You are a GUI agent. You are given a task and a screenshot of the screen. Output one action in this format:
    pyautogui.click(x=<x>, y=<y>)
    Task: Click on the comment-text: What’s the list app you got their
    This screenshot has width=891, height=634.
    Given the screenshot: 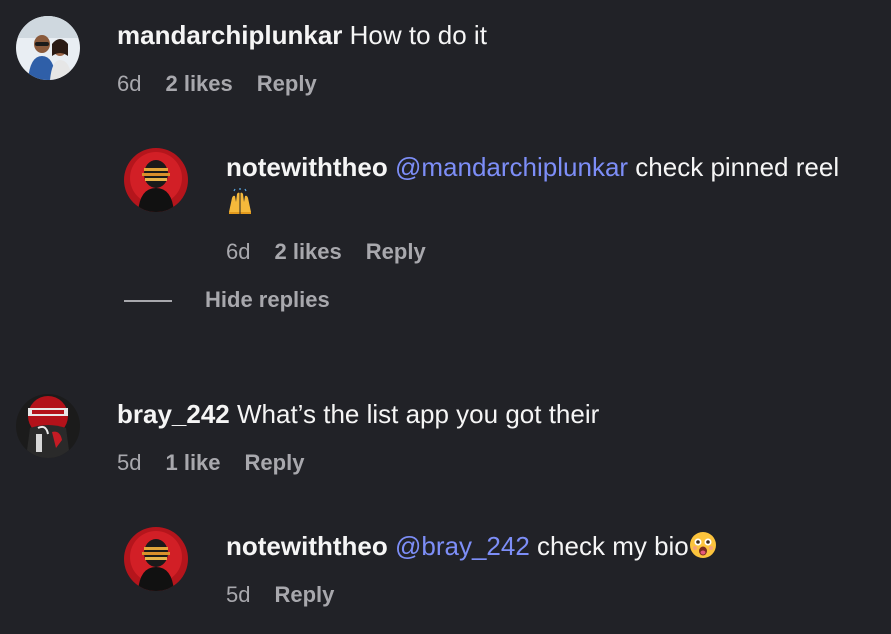 What is the action you would take?
    pyautogui.click(x=418, y=414)
    